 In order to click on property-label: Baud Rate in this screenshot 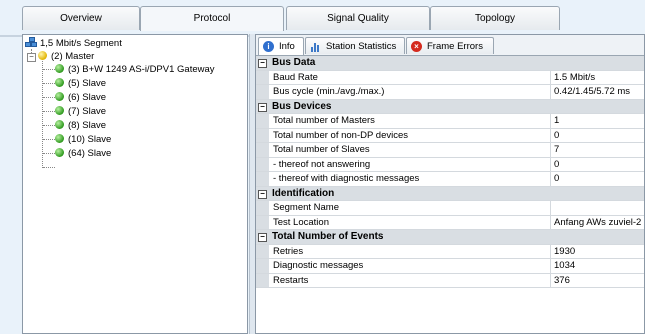, I will do `click(295, 77)`.